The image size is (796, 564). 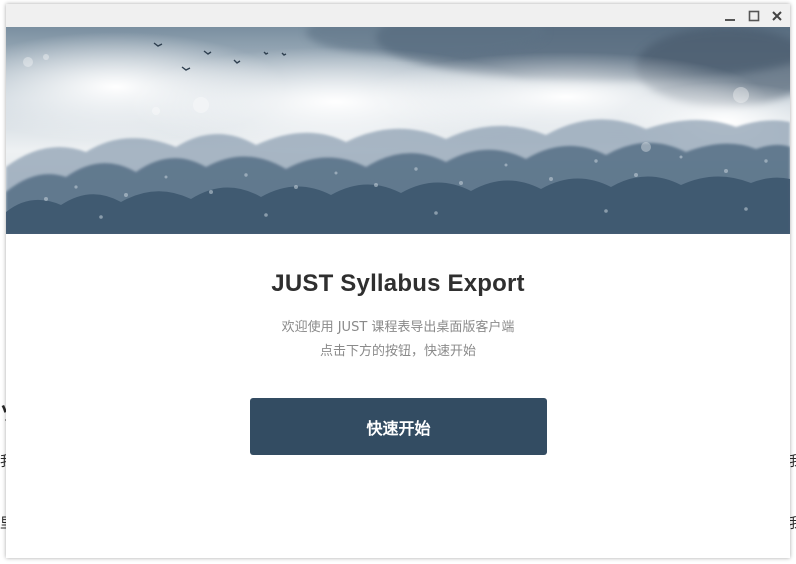 I want to click on close-icon, so click(x=777, y=16).